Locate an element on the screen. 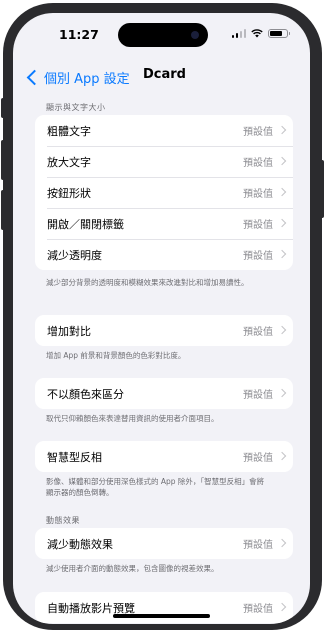 The height and width of the screenshot is (633, 325). page-title: Dcard is located at coordinates (164, 74).